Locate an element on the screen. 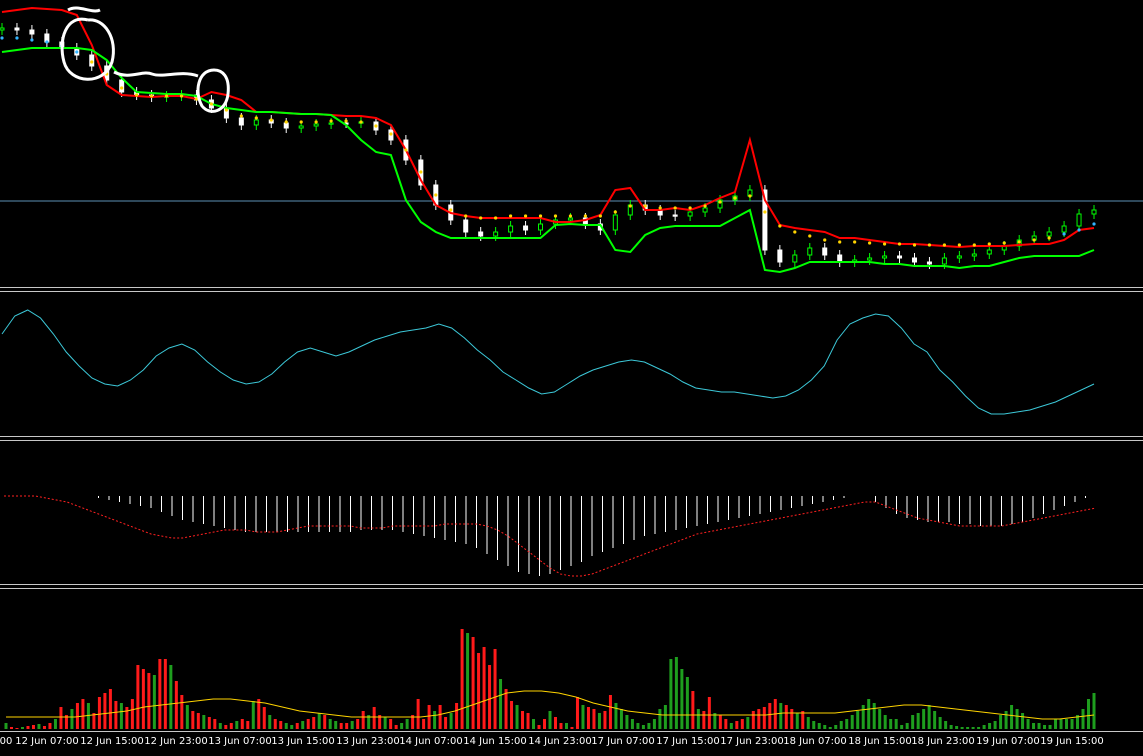 This screenshot has width=1143, height=756. time-axis-label: 12 Jun 23:00 is located at coordinates (176, 741).